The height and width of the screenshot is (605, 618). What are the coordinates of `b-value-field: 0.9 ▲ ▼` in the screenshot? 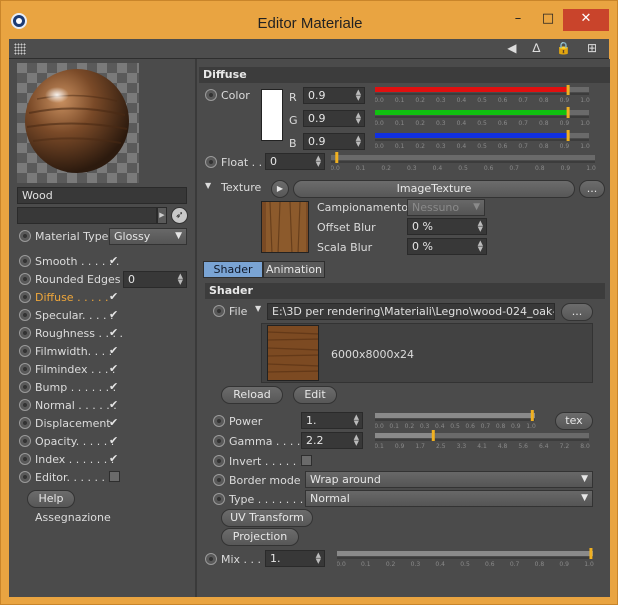 It's located at (334, 141).